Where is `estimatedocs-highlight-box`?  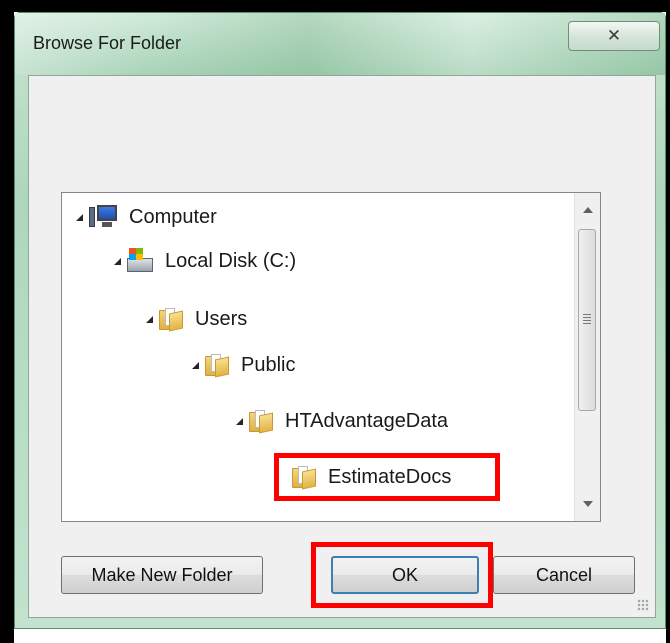
estimatedocs-highlight-box is located at coordinates (387, 477).